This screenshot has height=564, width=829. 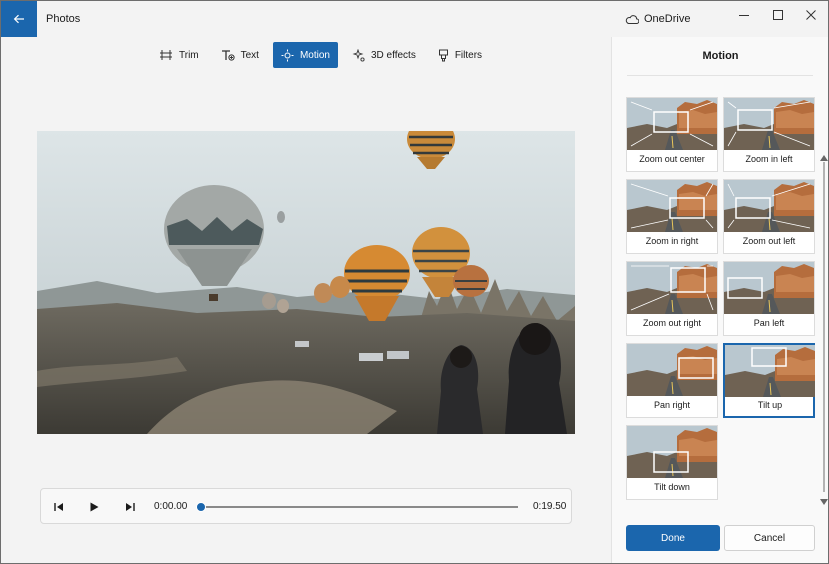 I want to click on onedrive-label: OneDrive, so click(x=667, y=19).